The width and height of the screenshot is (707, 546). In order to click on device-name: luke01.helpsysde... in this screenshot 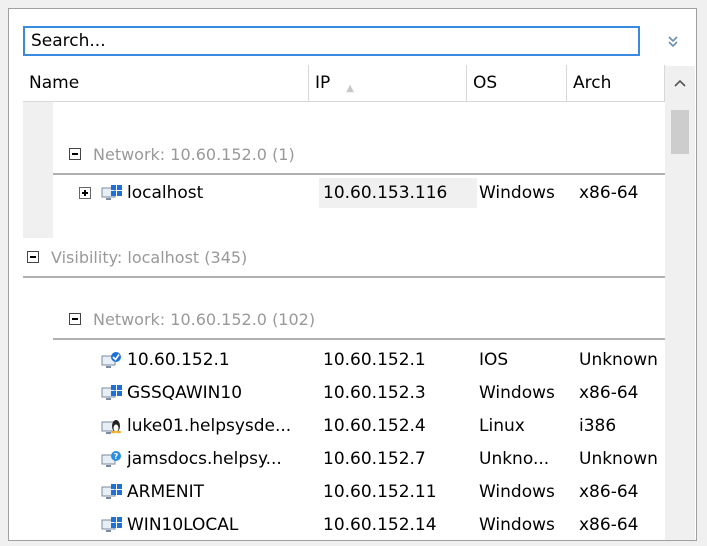, I will do `click(209, 426)`.